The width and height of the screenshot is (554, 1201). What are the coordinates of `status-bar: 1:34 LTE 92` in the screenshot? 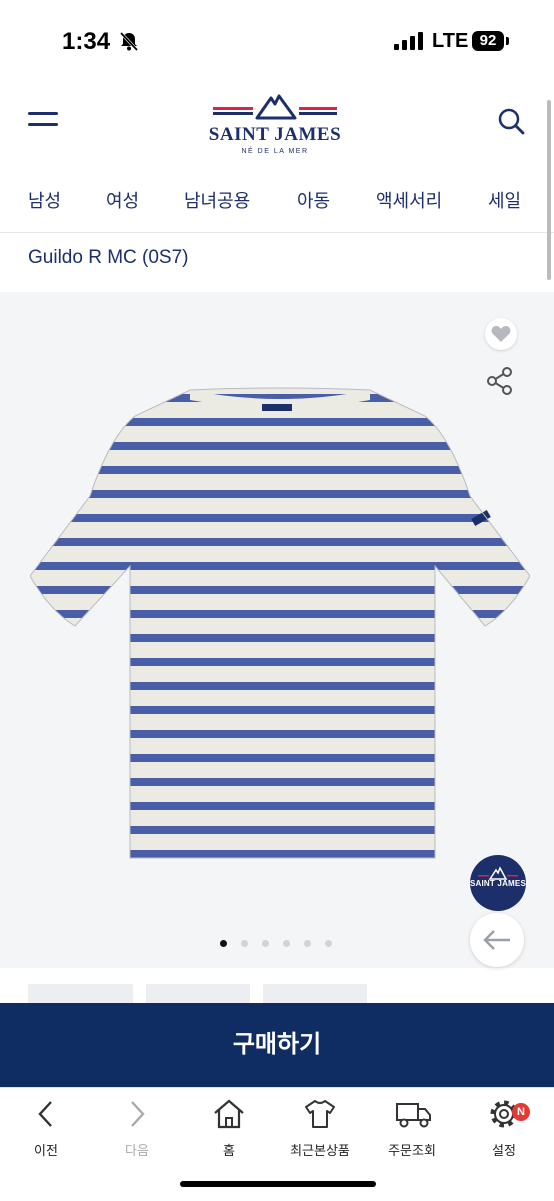 It's located at (277, 40).